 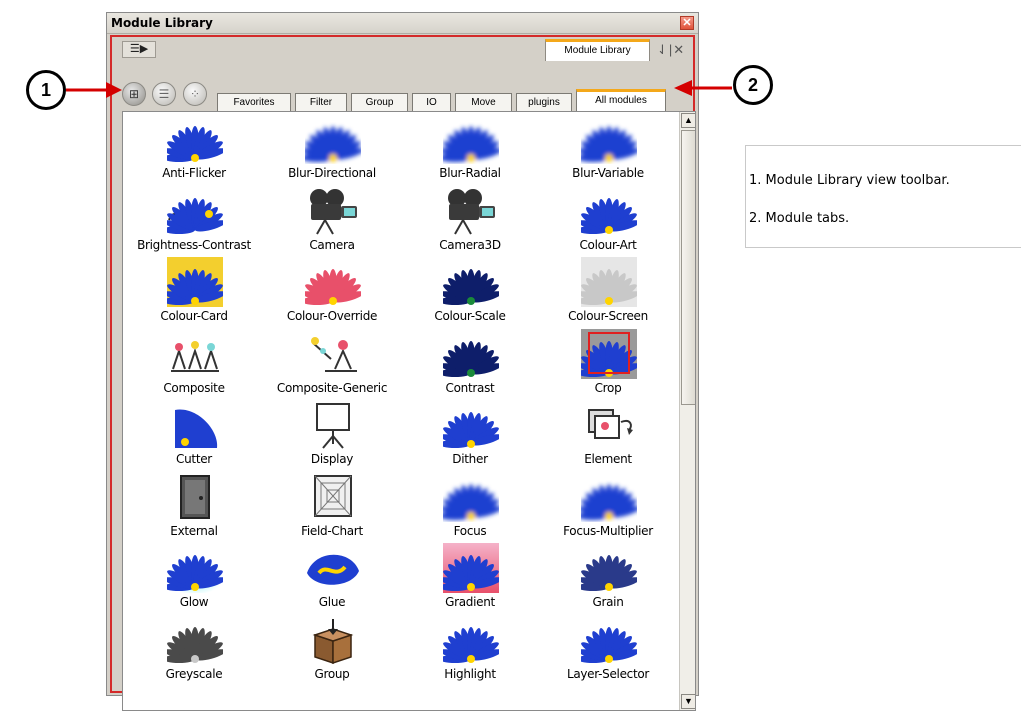 What do you see at coordinates (608, 292) in the screenshot?
I see `module-item: Colour-Screen` at bounding box center [608, 292].